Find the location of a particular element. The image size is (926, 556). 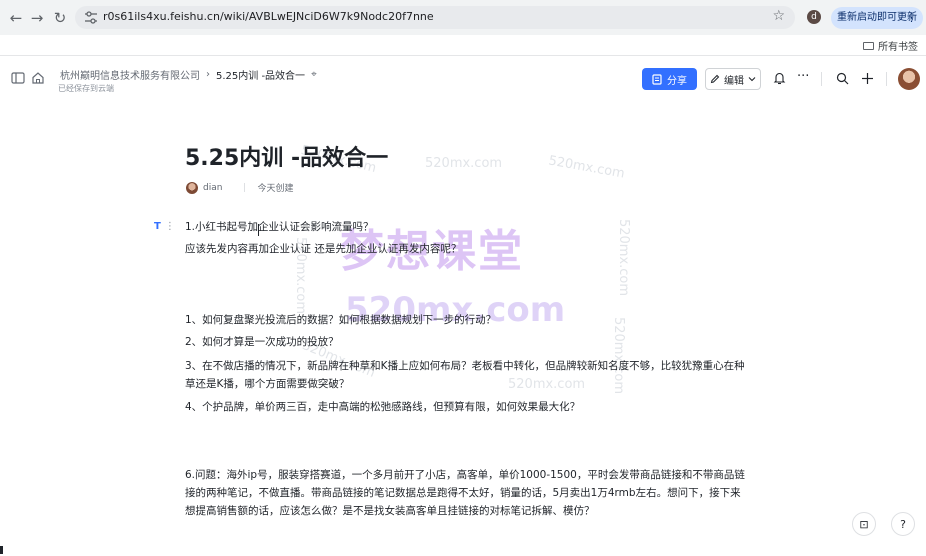

paragraph: 4、个护品牌，单价两三百，走中高端的松弛感路线，但预算有限，如何效果最大化？ is located at coordinates (467, 407).